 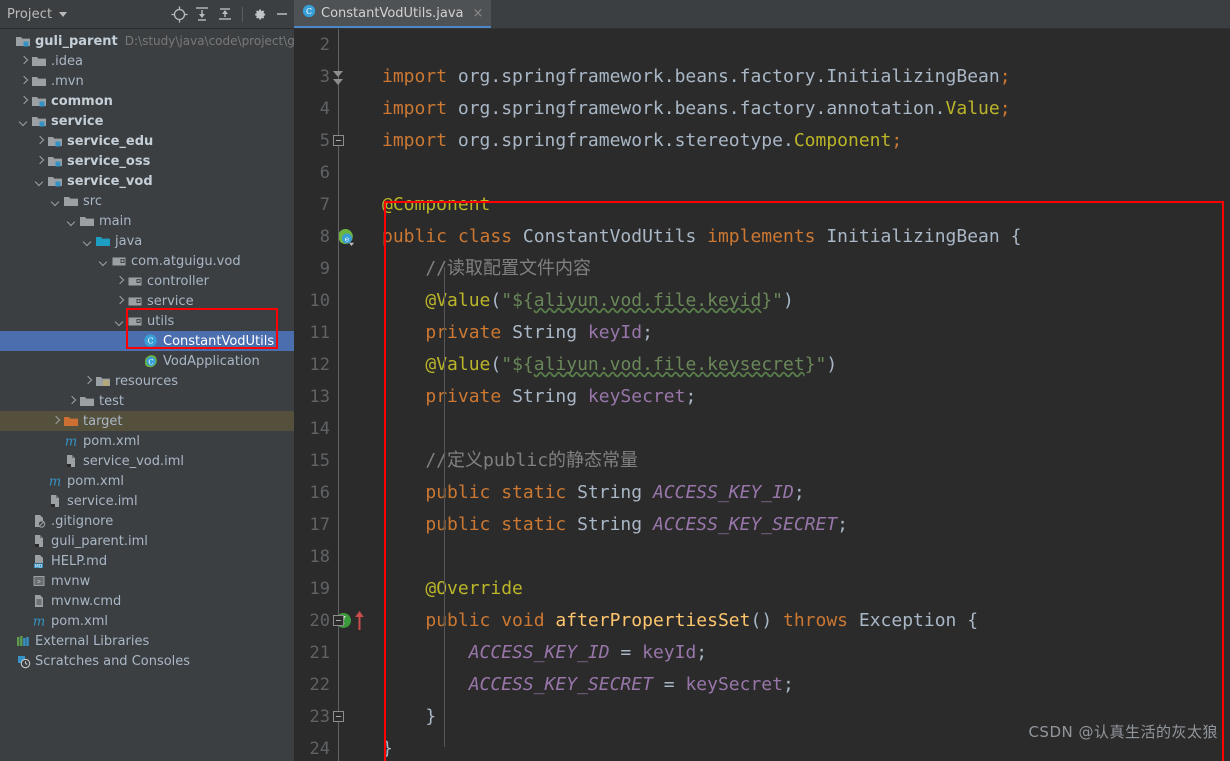 I want to click on code-line: 21 ACCESS_KEY_ID = keyId;, so click(x=762, y=653).